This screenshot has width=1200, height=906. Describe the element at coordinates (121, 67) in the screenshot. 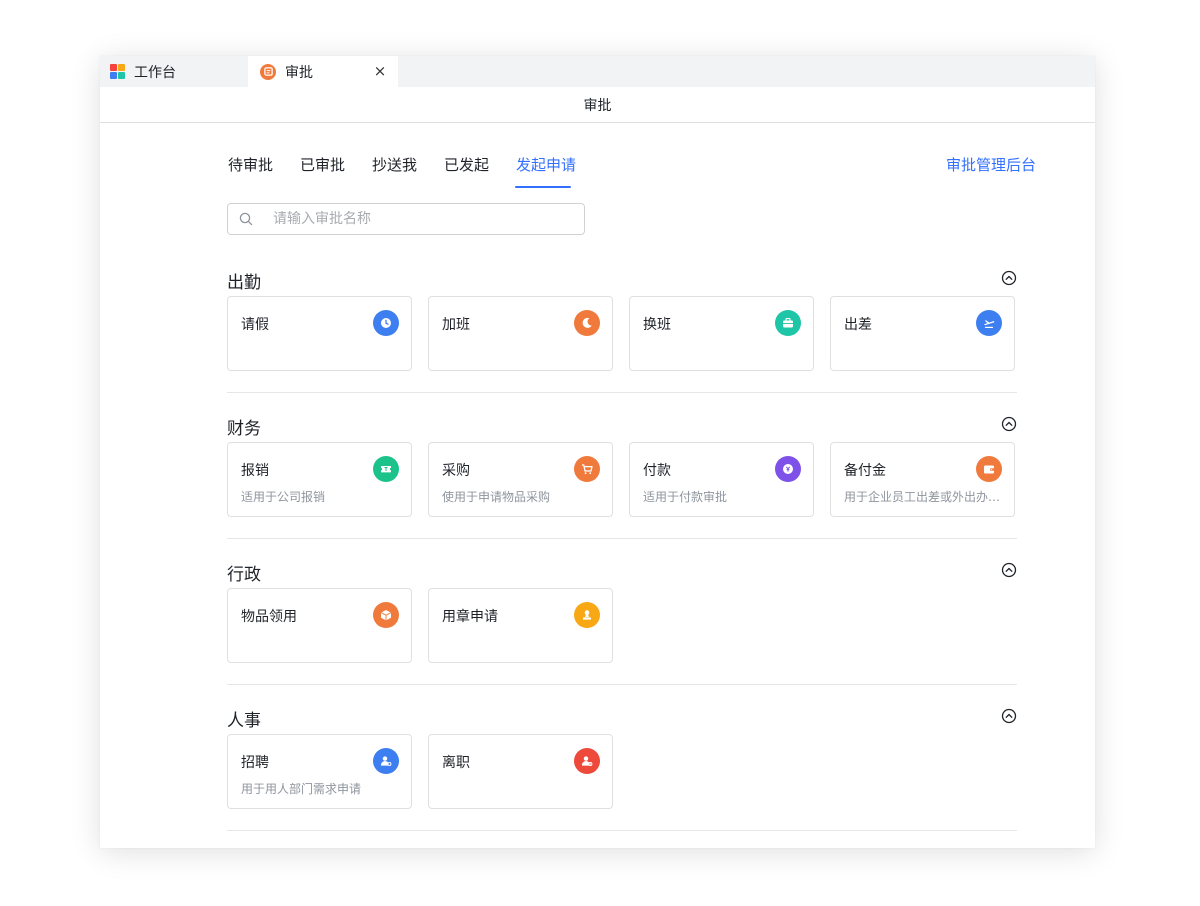

I see `logo-square-yellow` at that location.